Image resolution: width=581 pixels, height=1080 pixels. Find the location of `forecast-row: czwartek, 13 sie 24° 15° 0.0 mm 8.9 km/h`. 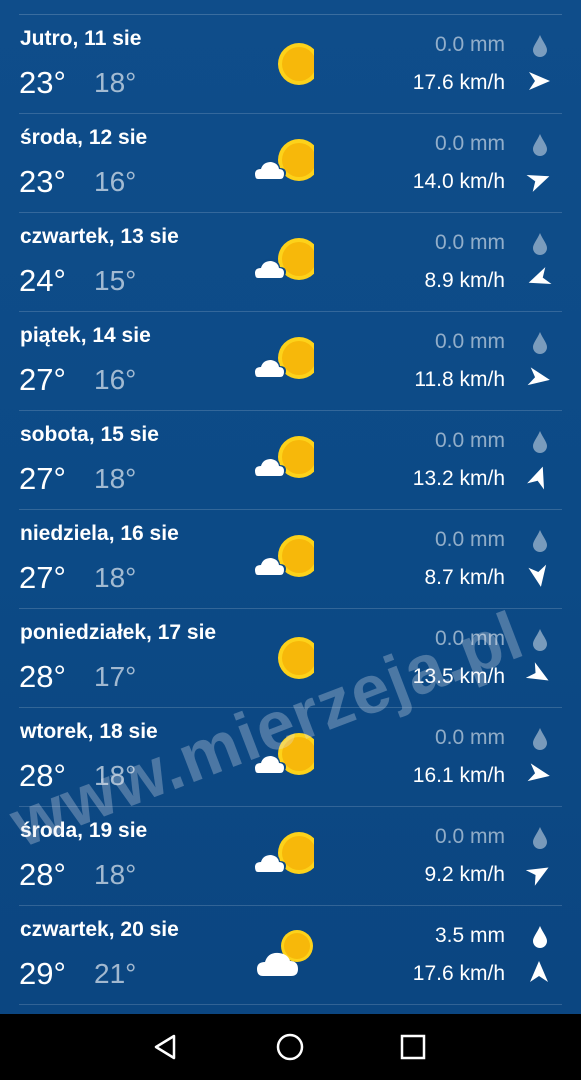

forecast-row: czwartek, 13 sie 24° 15° 0.0 mm 8.9 km/h is located at coordinates (290, 262).